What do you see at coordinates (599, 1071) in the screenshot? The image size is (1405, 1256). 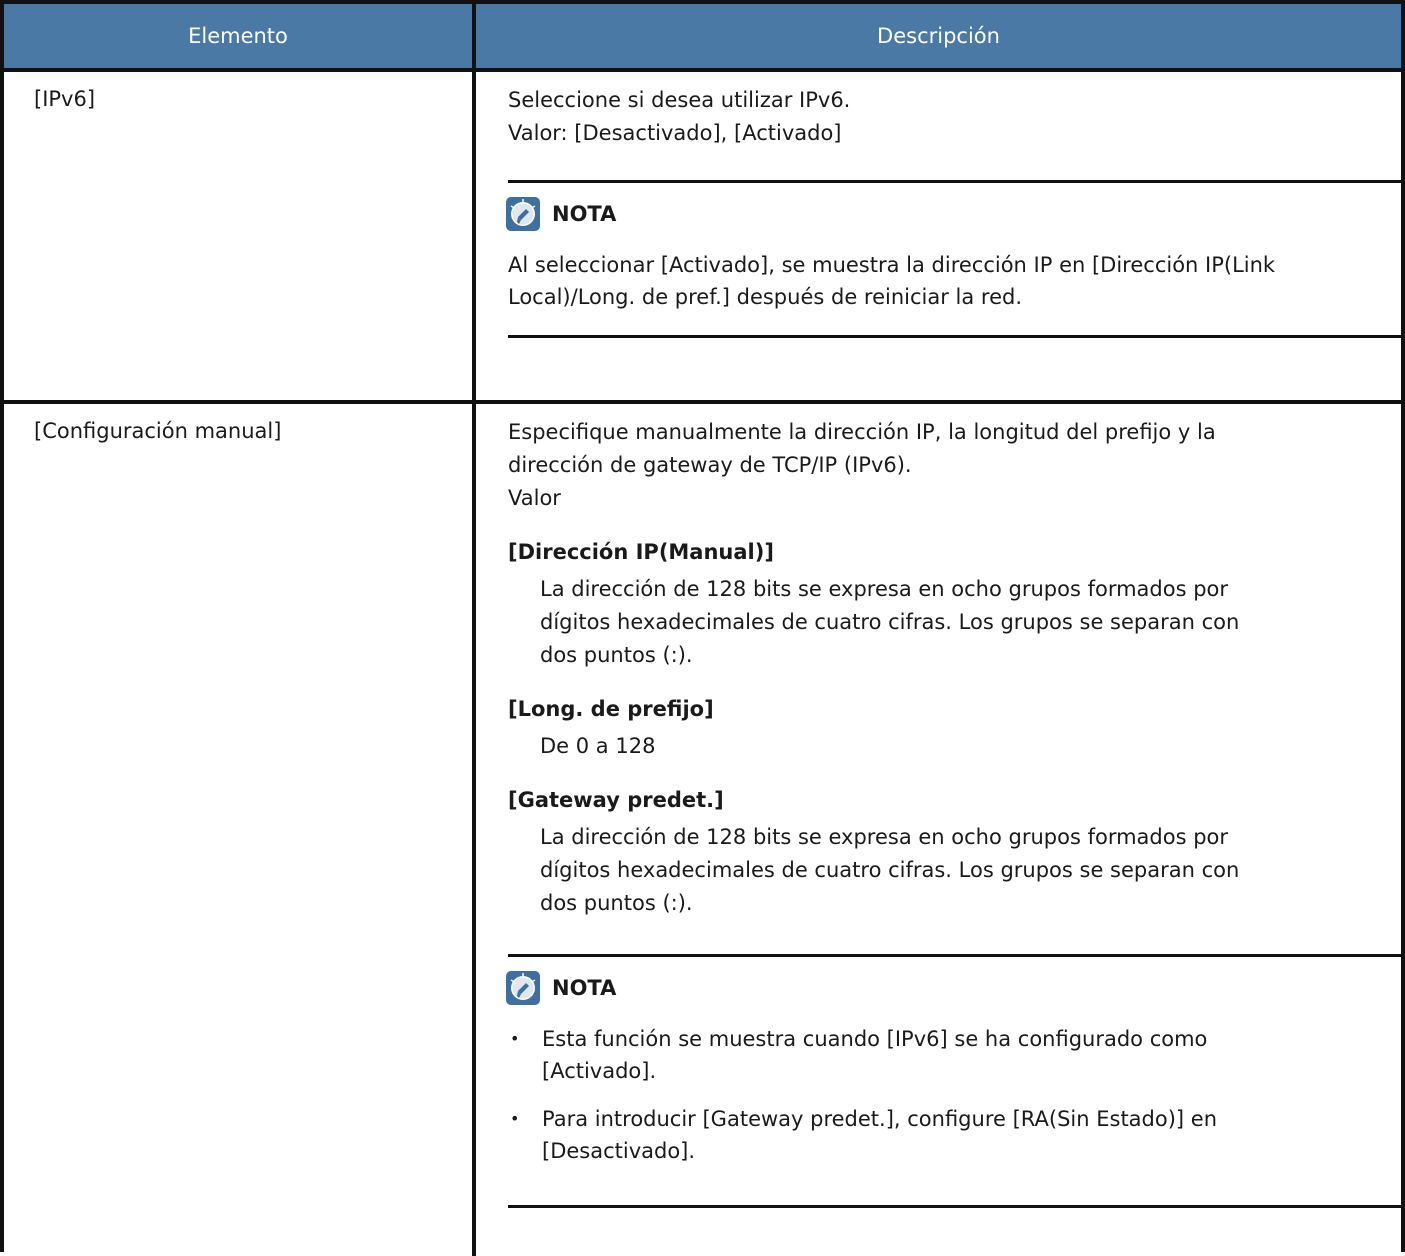 I see `bullet-line: [Activado].` at bounding box center [599, 1071].